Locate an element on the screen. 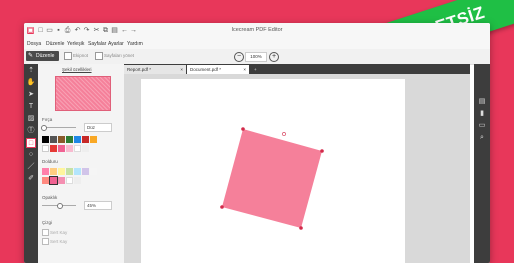  pages-icon: ▤ is located at coordinates (482, 102).